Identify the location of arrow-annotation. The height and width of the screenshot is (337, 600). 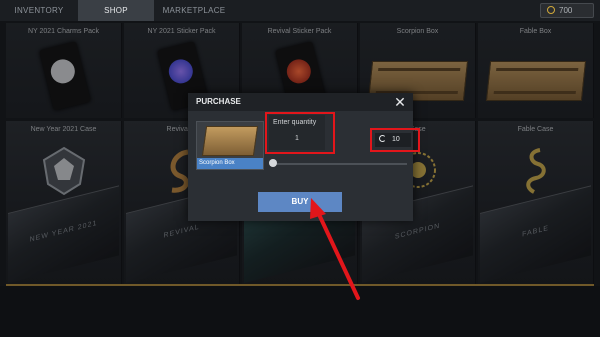
(335, 249).